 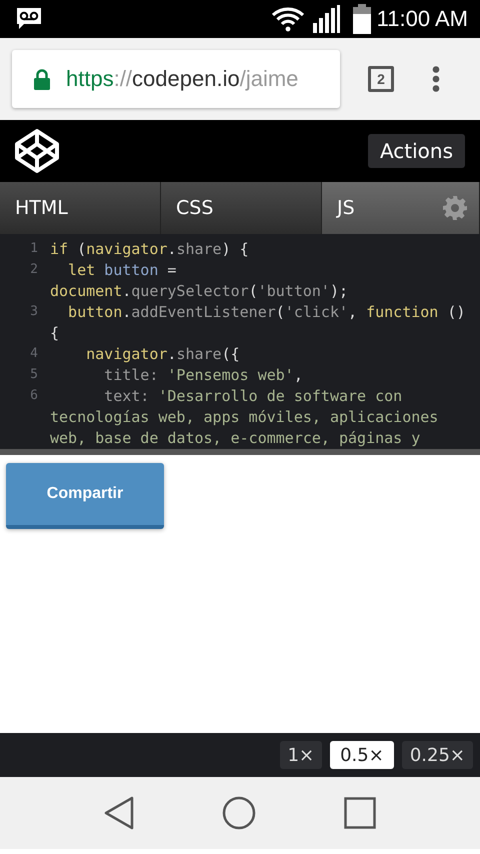 What do you see at coordinates (119, 813) in the screenshot?
I see `back-icon` at bounding box center [119, 813].